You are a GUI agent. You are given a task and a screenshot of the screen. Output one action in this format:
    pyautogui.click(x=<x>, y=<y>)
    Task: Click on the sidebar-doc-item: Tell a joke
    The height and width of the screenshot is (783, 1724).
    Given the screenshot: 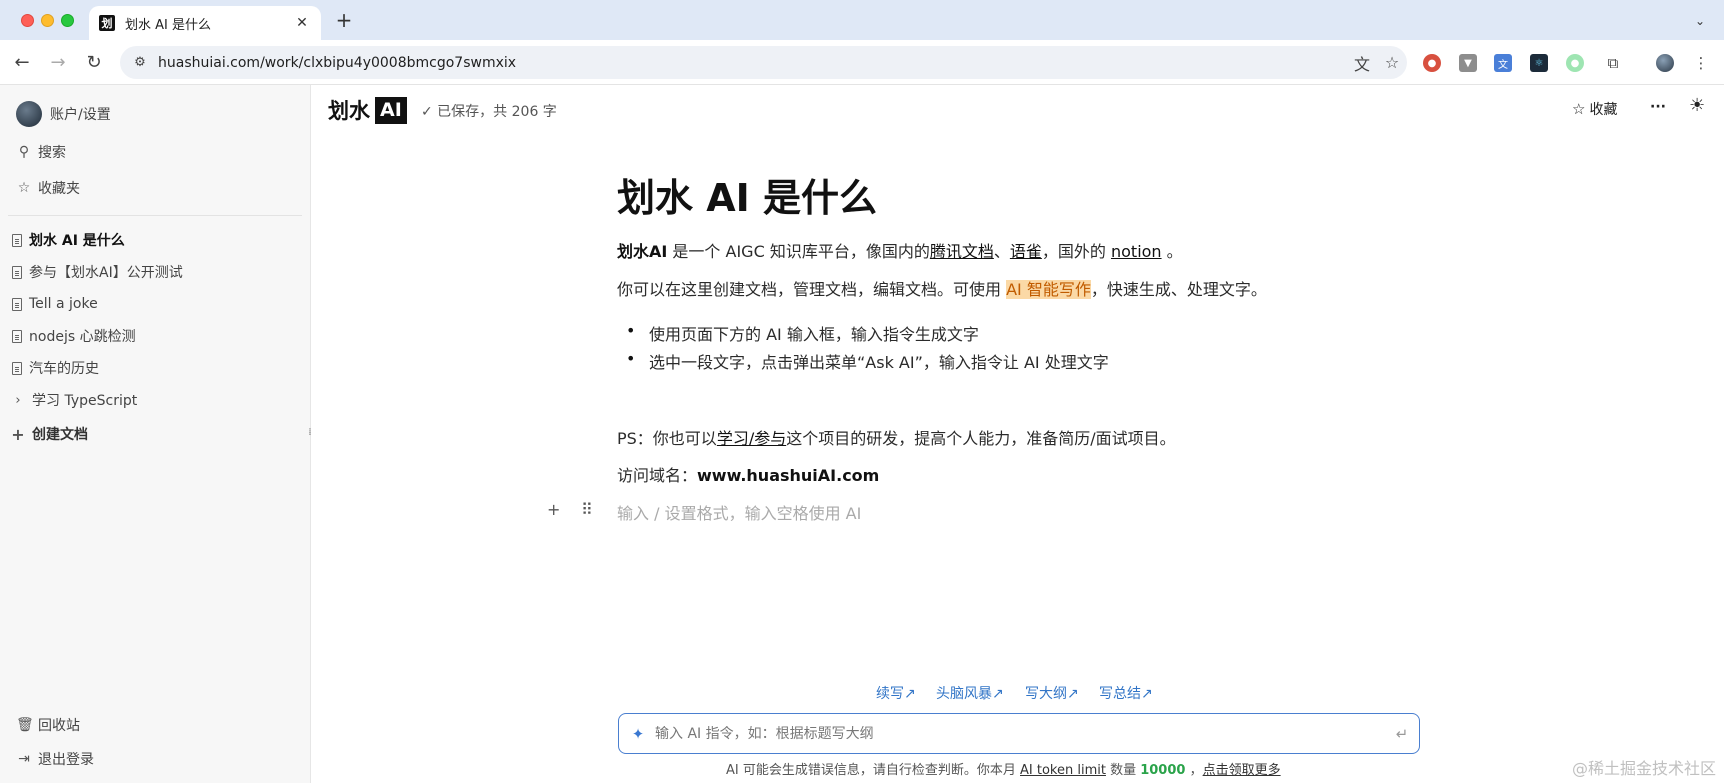 What is the action you would take?
    pyautogui.click(x=155, y=304)
    